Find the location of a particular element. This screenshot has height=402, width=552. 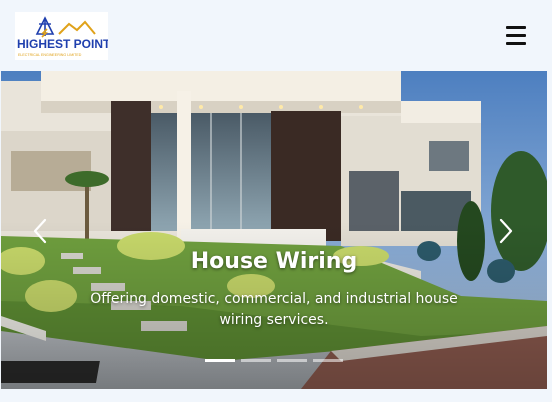

svg-text: HIGHEST POINT is located at coordinates (62, 44).